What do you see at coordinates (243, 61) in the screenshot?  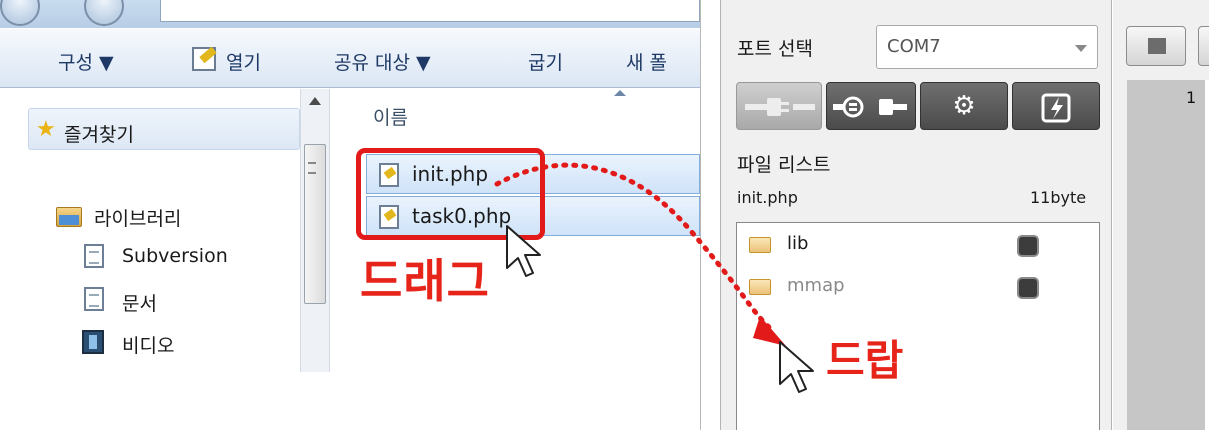 I see `open-button: 열기` at bounding box center [243, 61].